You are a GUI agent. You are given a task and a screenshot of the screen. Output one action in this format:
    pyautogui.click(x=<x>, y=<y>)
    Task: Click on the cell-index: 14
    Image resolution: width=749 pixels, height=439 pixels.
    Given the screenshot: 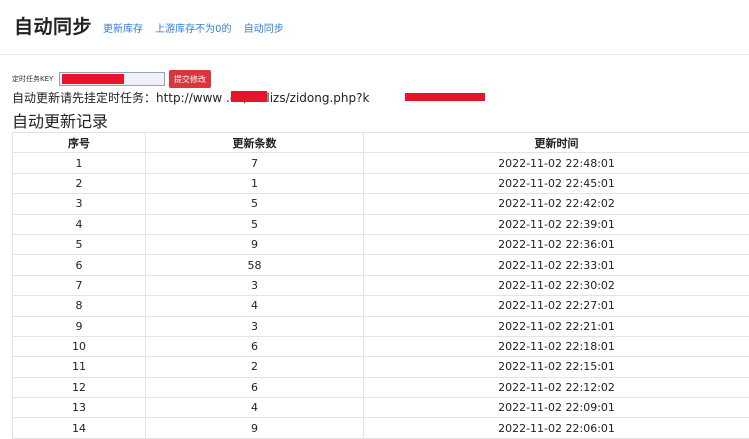 What is the action you would take?
    pyautogui.click(x=79, y=428)
    